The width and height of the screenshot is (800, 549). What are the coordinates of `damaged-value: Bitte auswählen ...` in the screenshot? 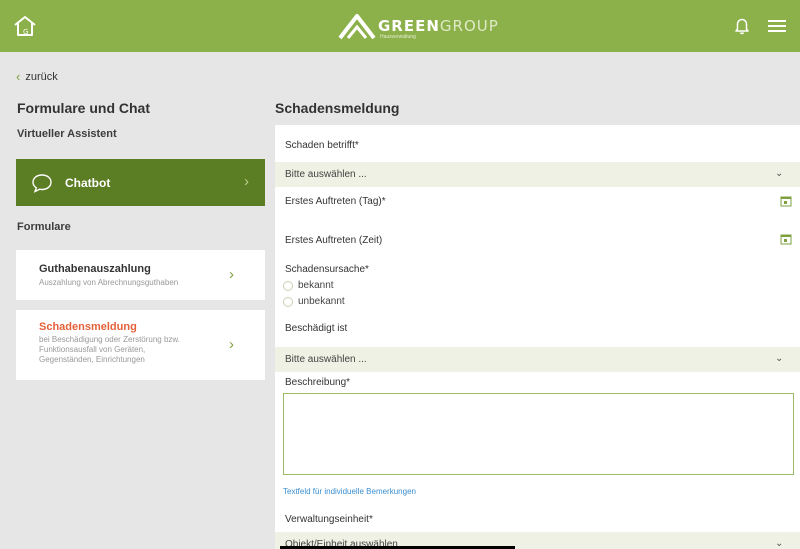 It's located at (326, 359).